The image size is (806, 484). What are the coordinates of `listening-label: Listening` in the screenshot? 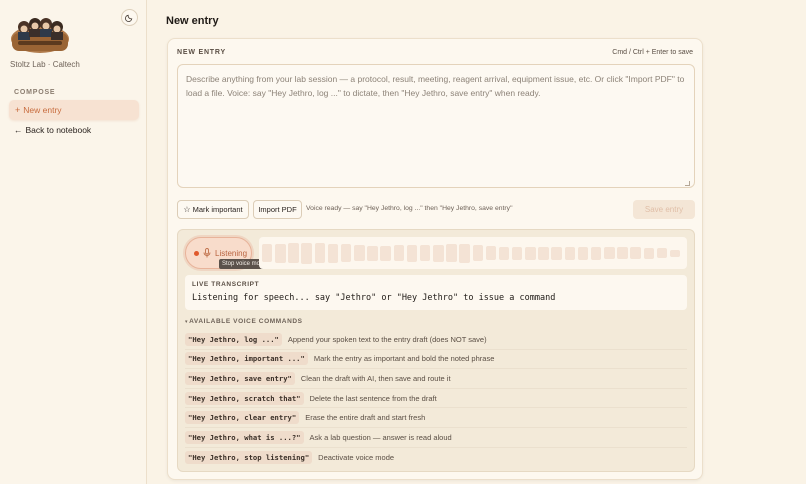 It's located at (231, 253).